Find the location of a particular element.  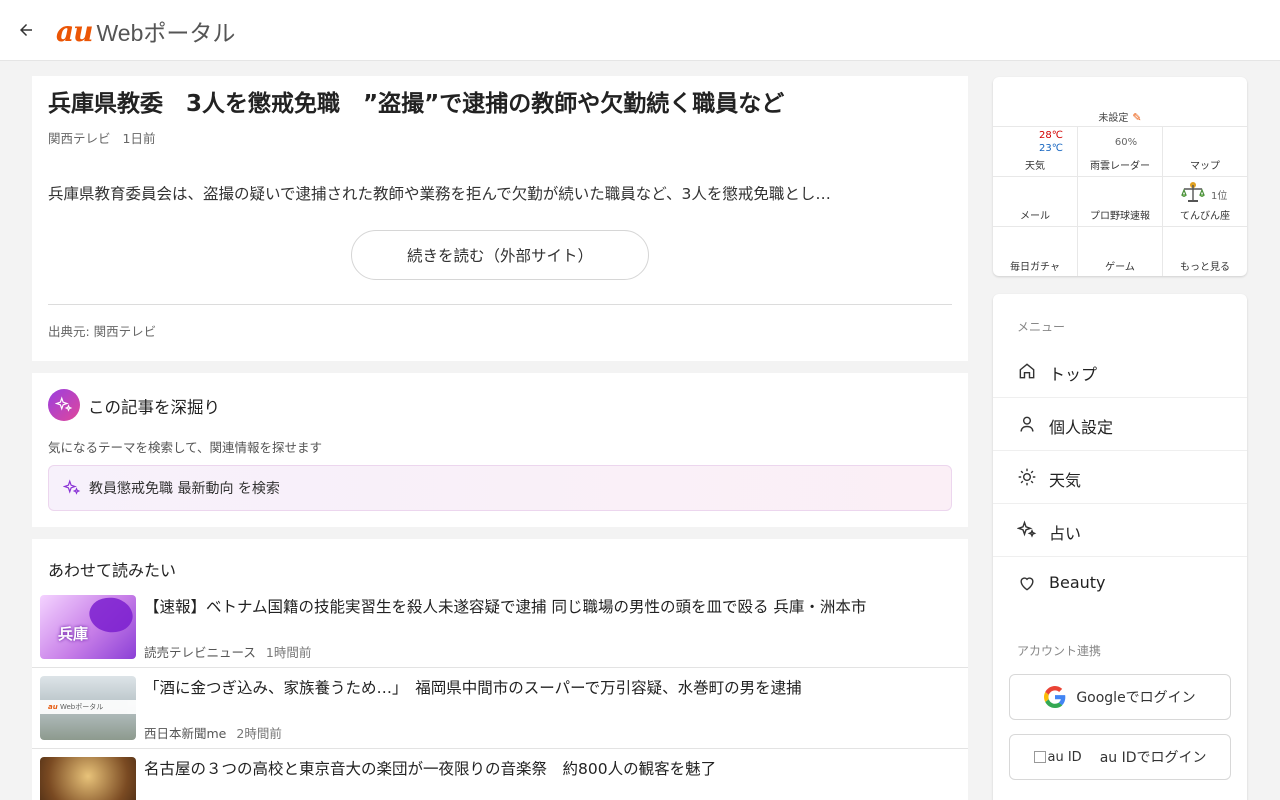

related-thumbnail: au Webポータル is located at coordinates (88, 708).